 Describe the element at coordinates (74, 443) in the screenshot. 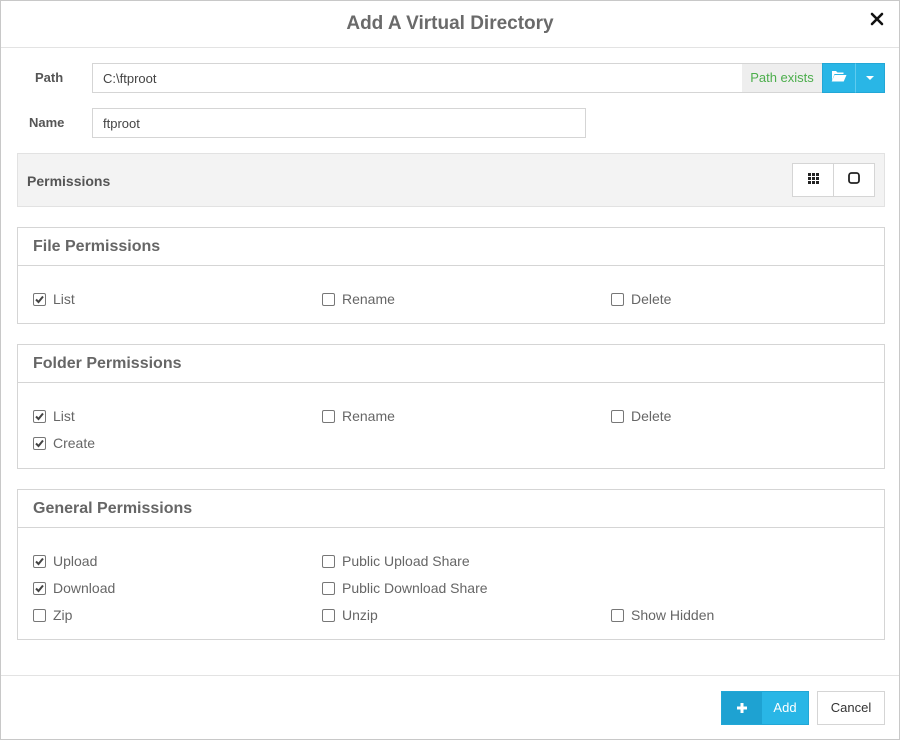

I see `checkbox-label: Create` at that location.